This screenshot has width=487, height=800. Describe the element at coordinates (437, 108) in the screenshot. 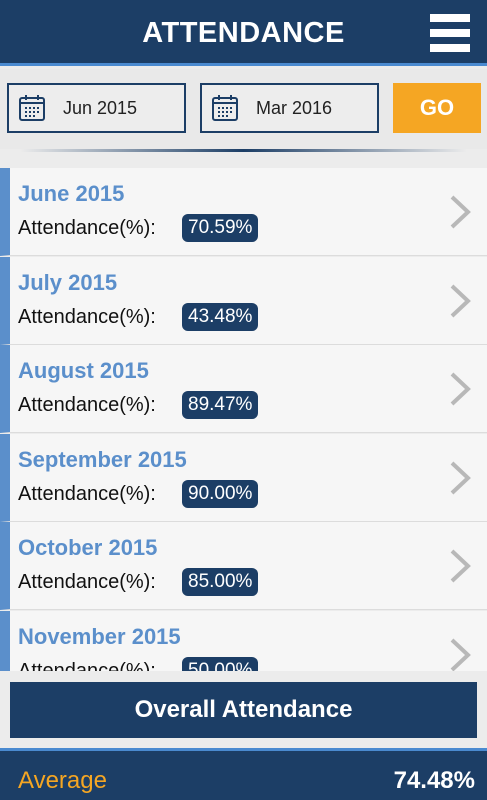

I see `go-button: GO` at that location.